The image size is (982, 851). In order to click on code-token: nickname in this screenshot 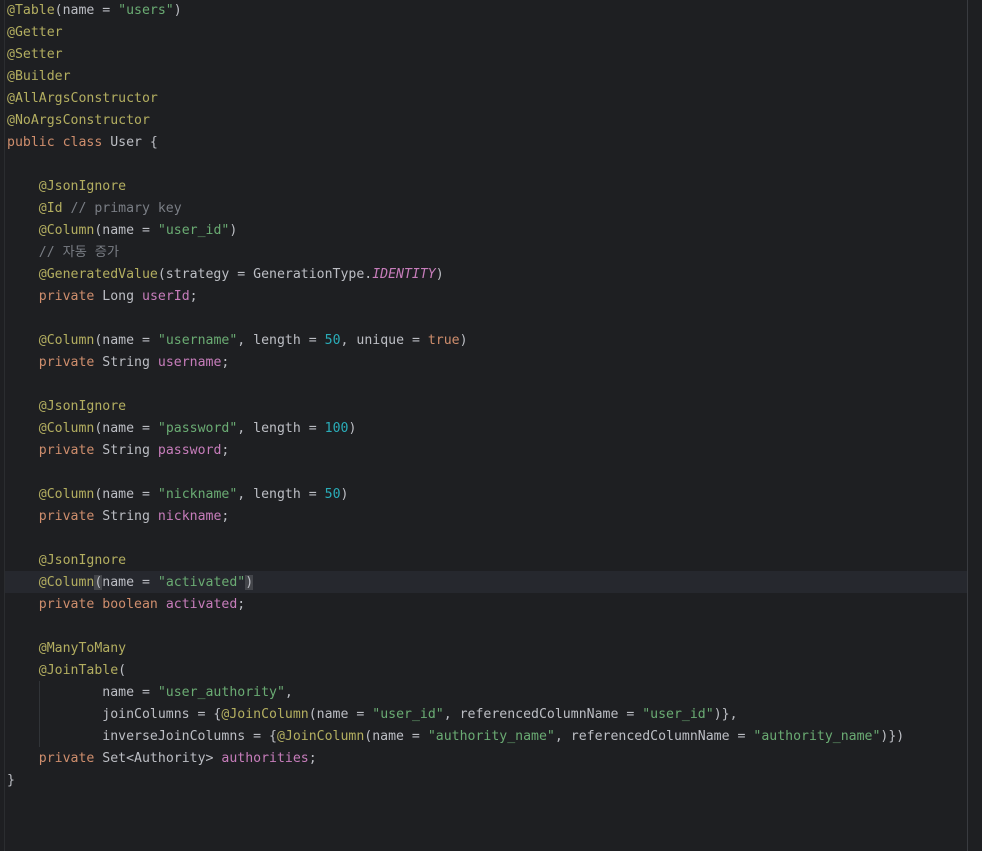, I will do `click(189, 516)`.